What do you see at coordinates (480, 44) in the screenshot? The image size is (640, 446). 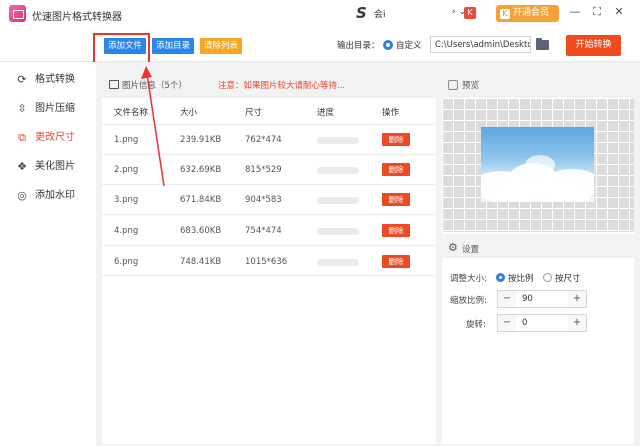 I see `output-path-input` at bounding box center [480, 44].